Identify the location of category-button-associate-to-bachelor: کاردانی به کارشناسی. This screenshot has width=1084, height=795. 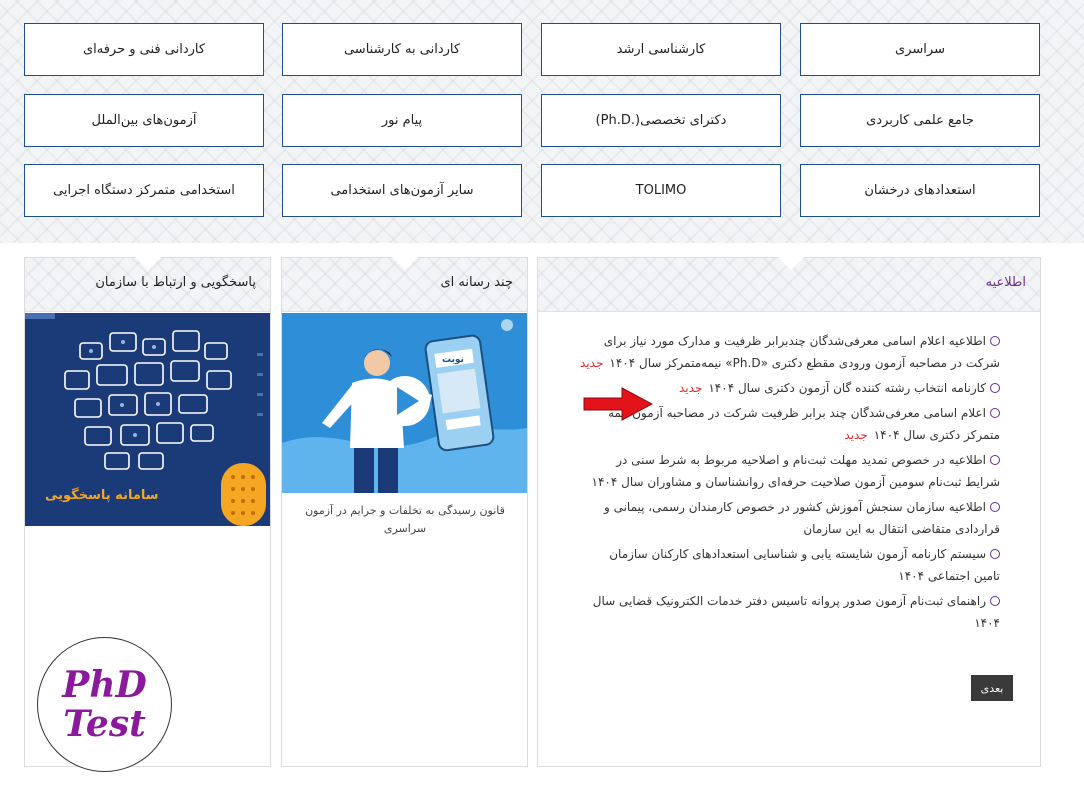
(402, 49).